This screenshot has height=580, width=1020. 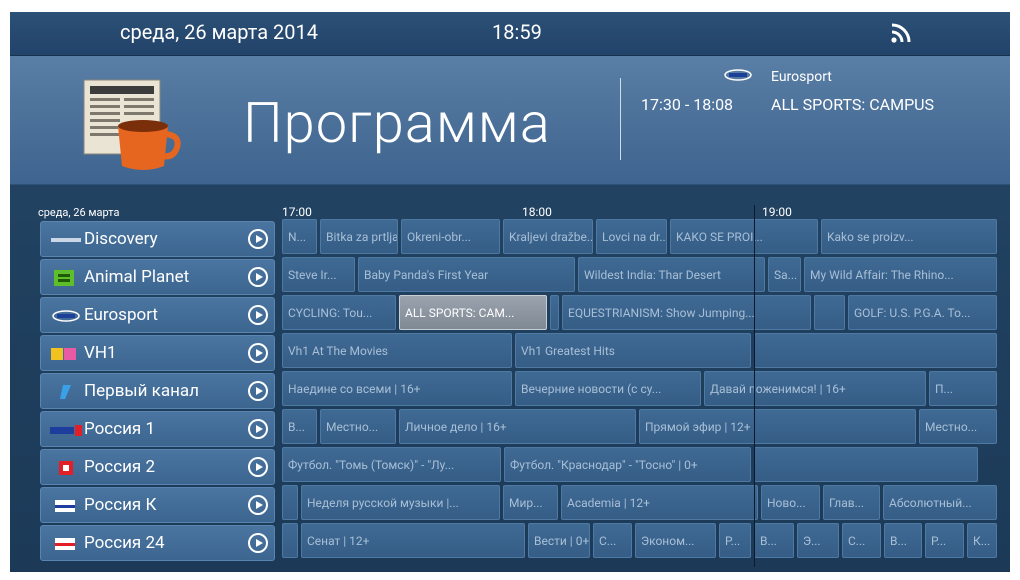 What do you see at coordinates (297, 212) in the screenshot?
I see `time-tick: 17:00` at bounding box center [297, 212].